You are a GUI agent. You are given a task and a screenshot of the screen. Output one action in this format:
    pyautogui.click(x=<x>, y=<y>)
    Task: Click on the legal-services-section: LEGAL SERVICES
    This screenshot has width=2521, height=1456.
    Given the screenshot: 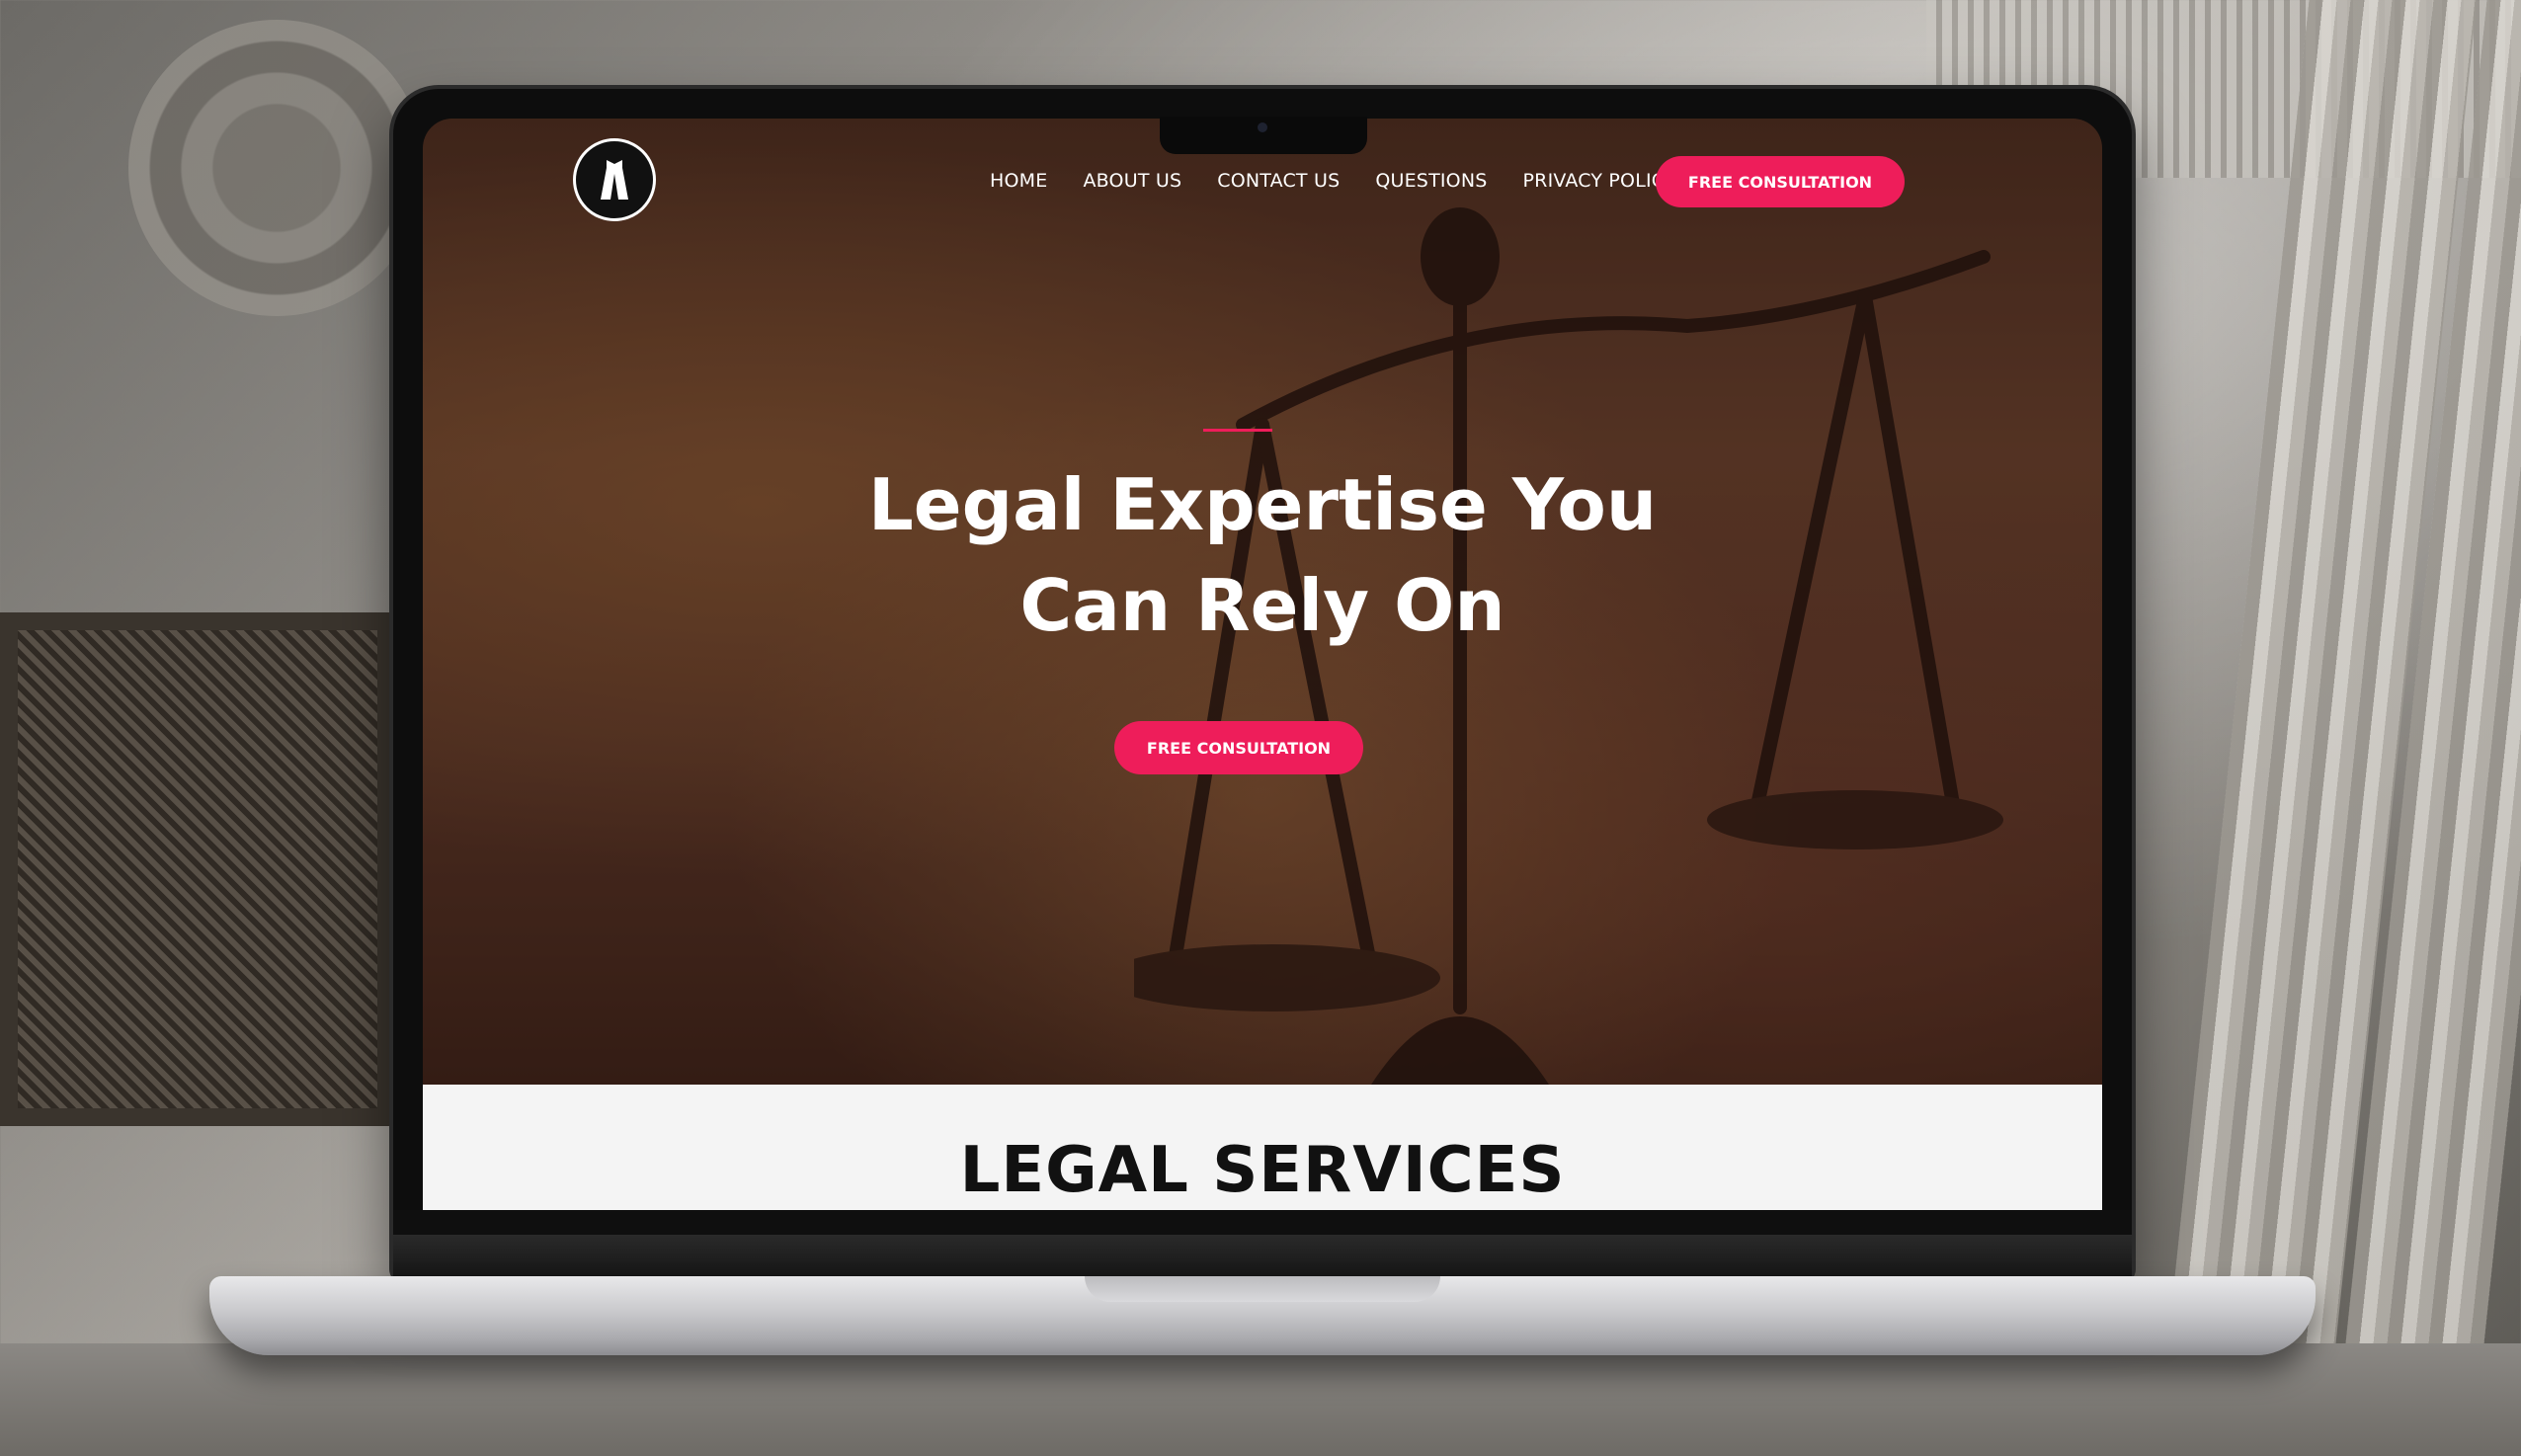 What is the action you would take?
    pyautogui.click(x=1262, y=1147)
    